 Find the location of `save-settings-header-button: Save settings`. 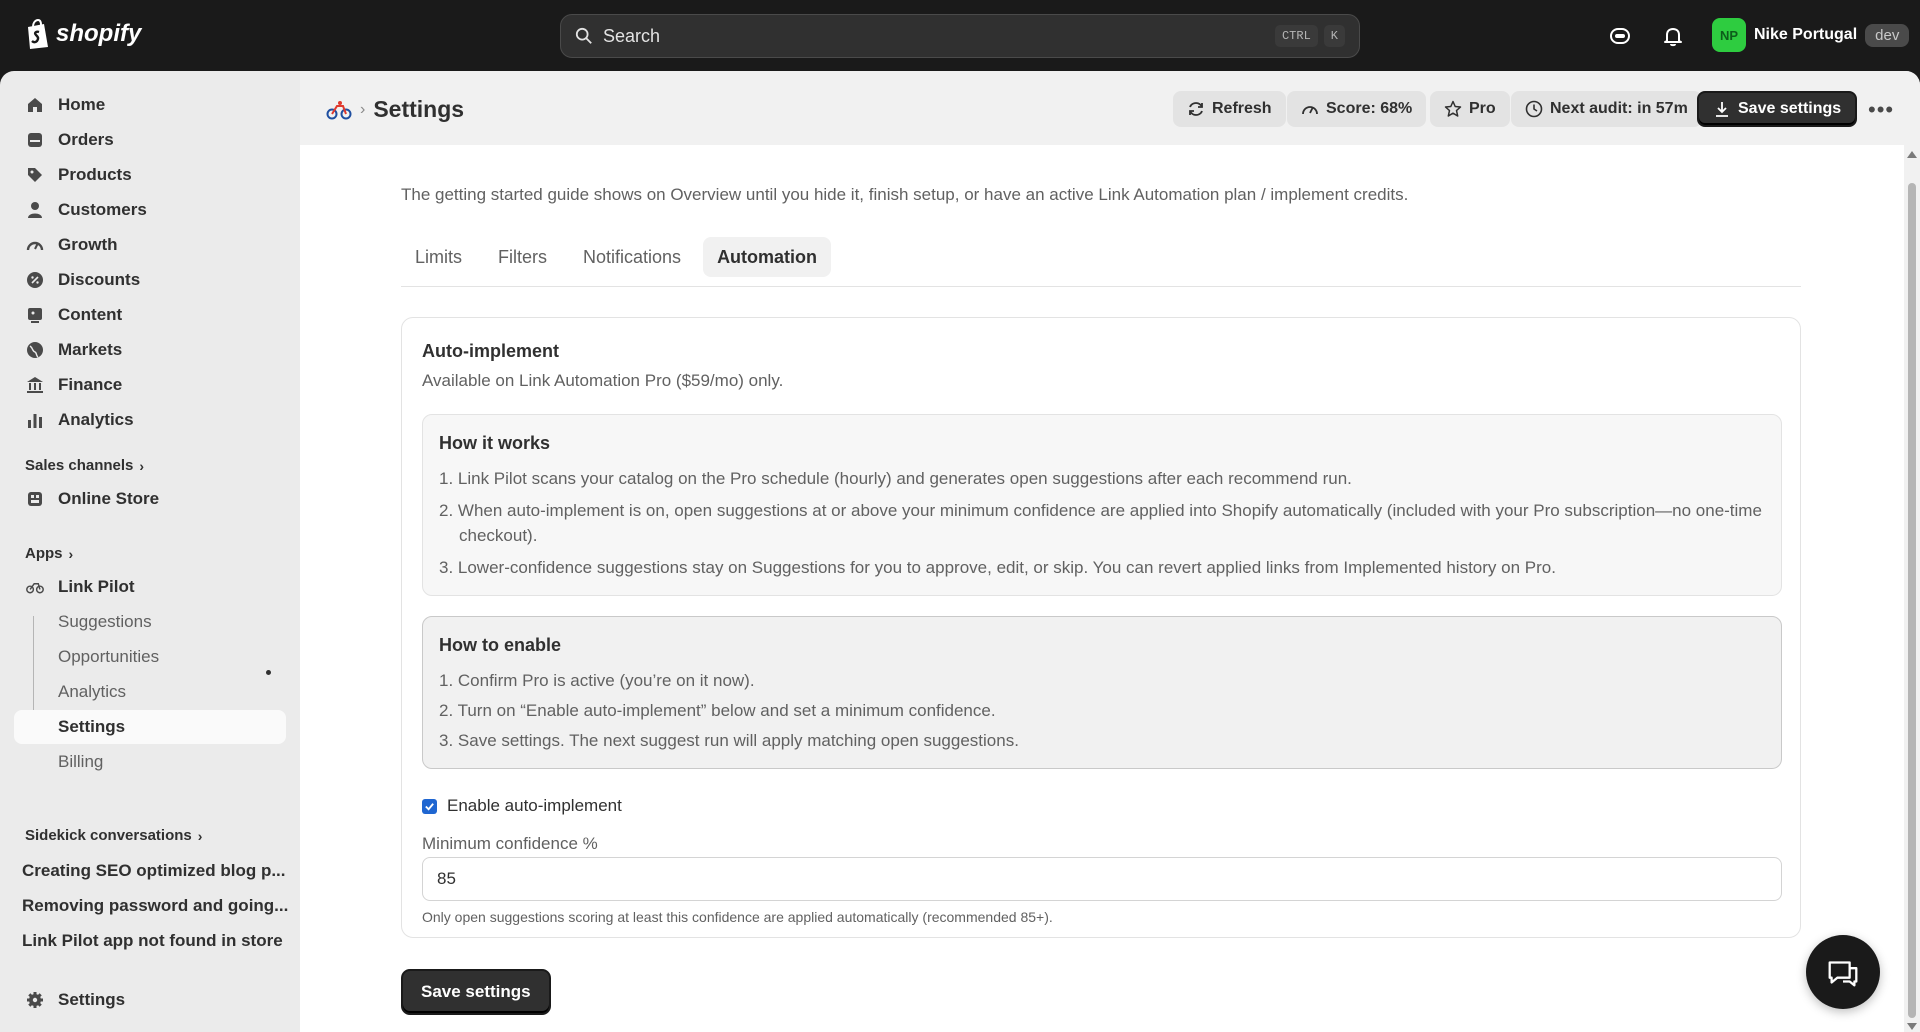

save-settings-header-button: Save settings is located at coordinates (1777, 109).